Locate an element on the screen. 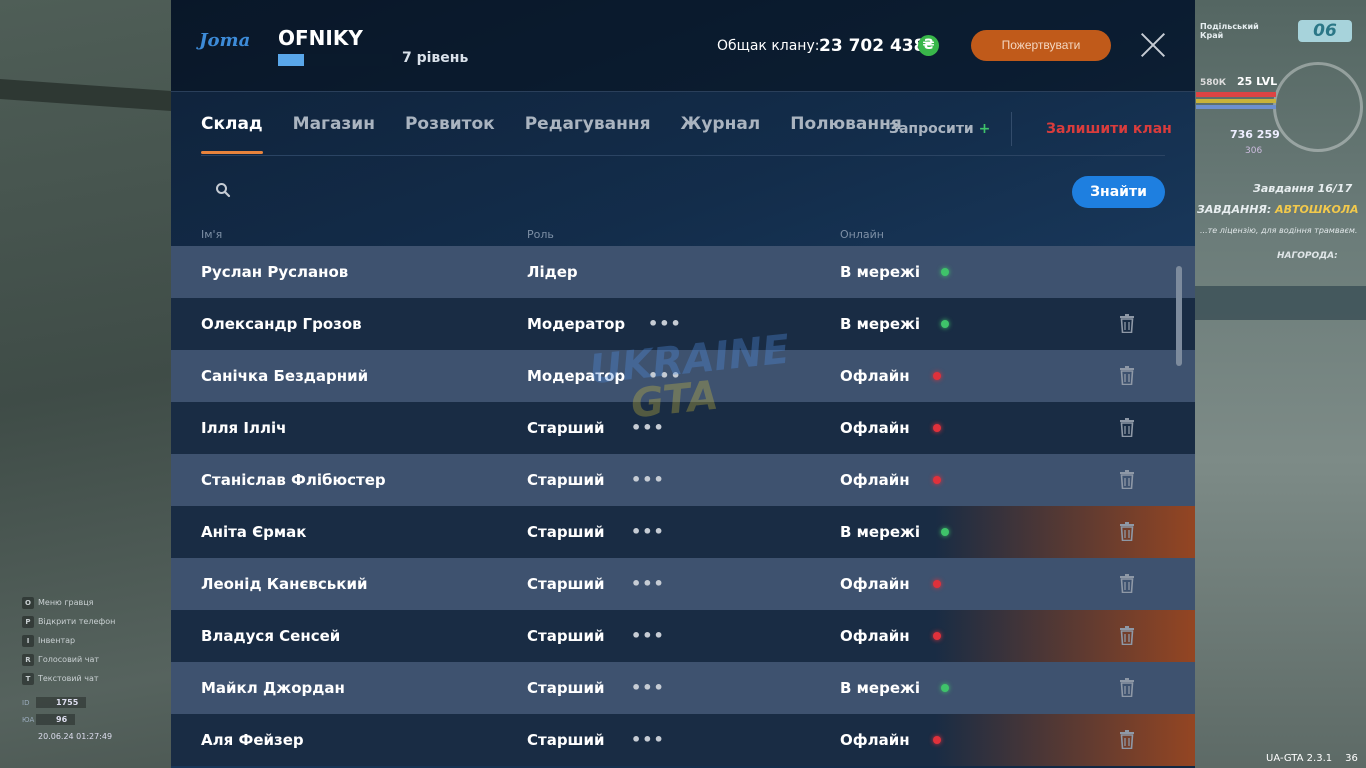  donate-button: Пожертвувати is located at coordinates (1041, 45).